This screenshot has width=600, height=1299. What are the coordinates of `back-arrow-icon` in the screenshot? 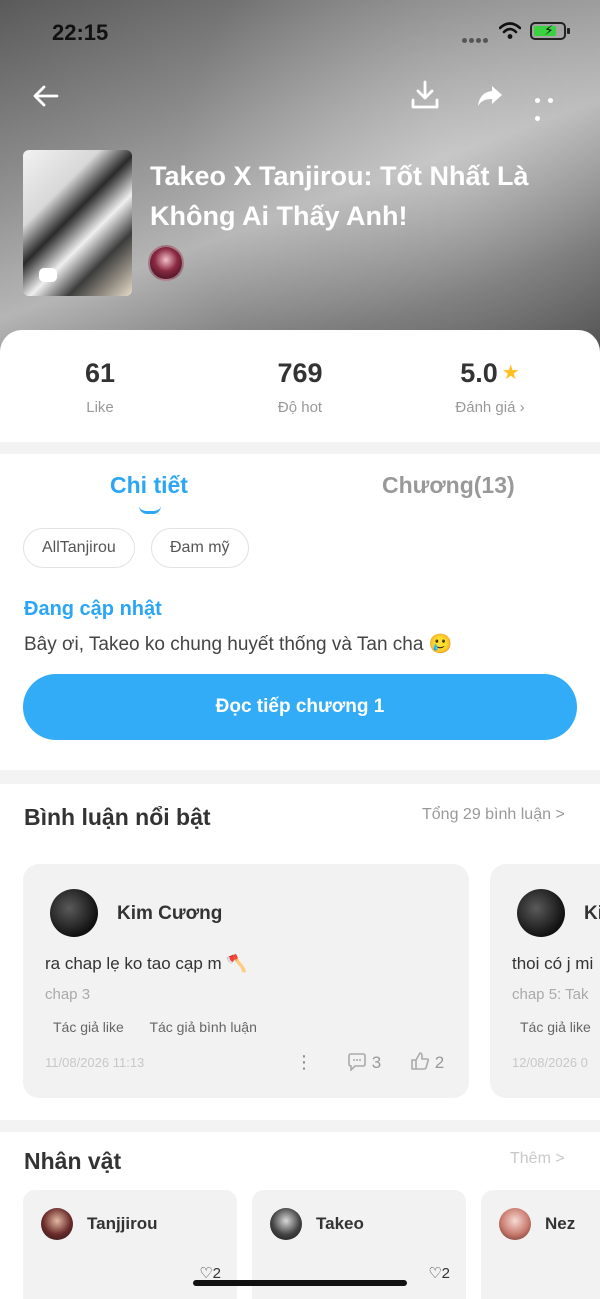 It's located at (46, 96).